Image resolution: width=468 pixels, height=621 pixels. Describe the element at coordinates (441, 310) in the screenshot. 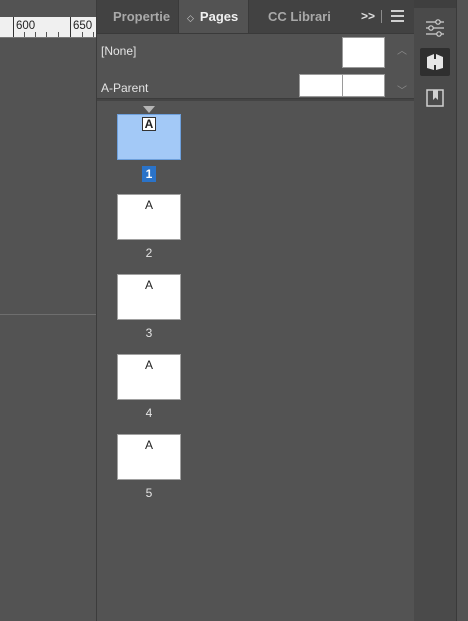

I see `panel-icon-strip` at that location.